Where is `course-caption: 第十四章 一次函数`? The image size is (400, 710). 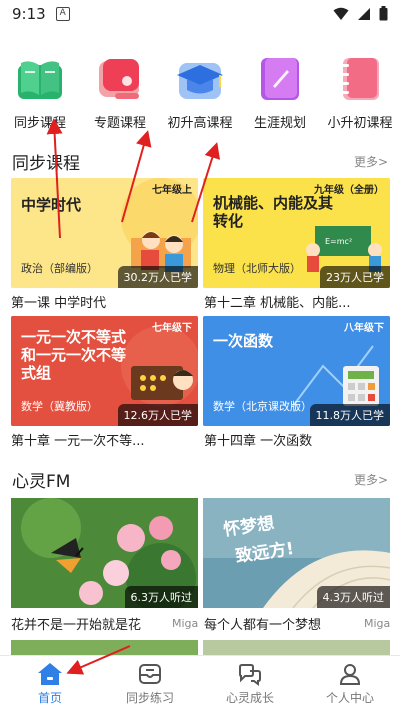 course-caption: 第十四章 一次函数 is located at coordinates (258, 439).